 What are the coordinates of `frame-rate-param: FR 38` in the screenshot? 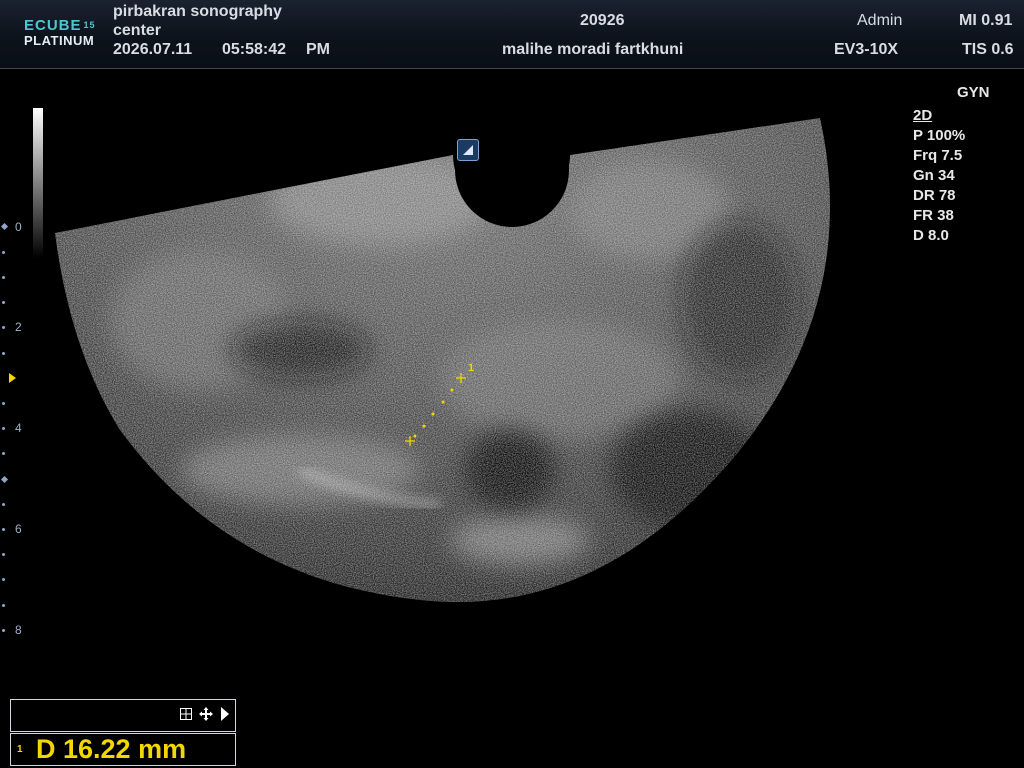 It's located at (933, 215).